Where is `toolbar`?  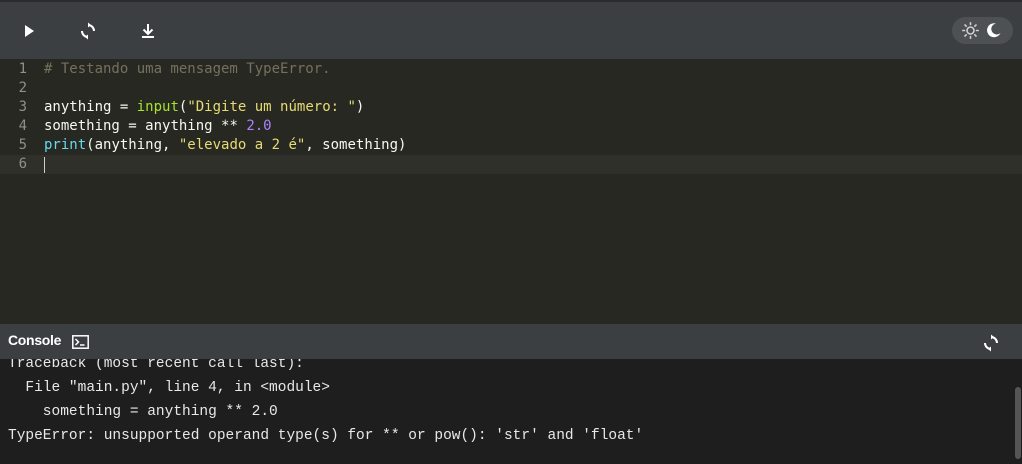
toolbar is located at coordinates (511, 29).